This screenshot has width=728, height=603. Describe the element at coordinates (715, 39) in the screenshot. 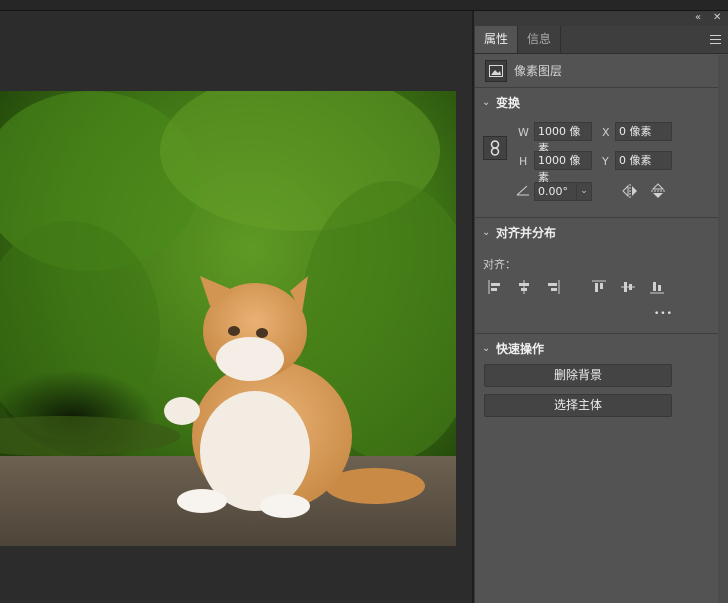

I see `panel-menu-icon` at that location.